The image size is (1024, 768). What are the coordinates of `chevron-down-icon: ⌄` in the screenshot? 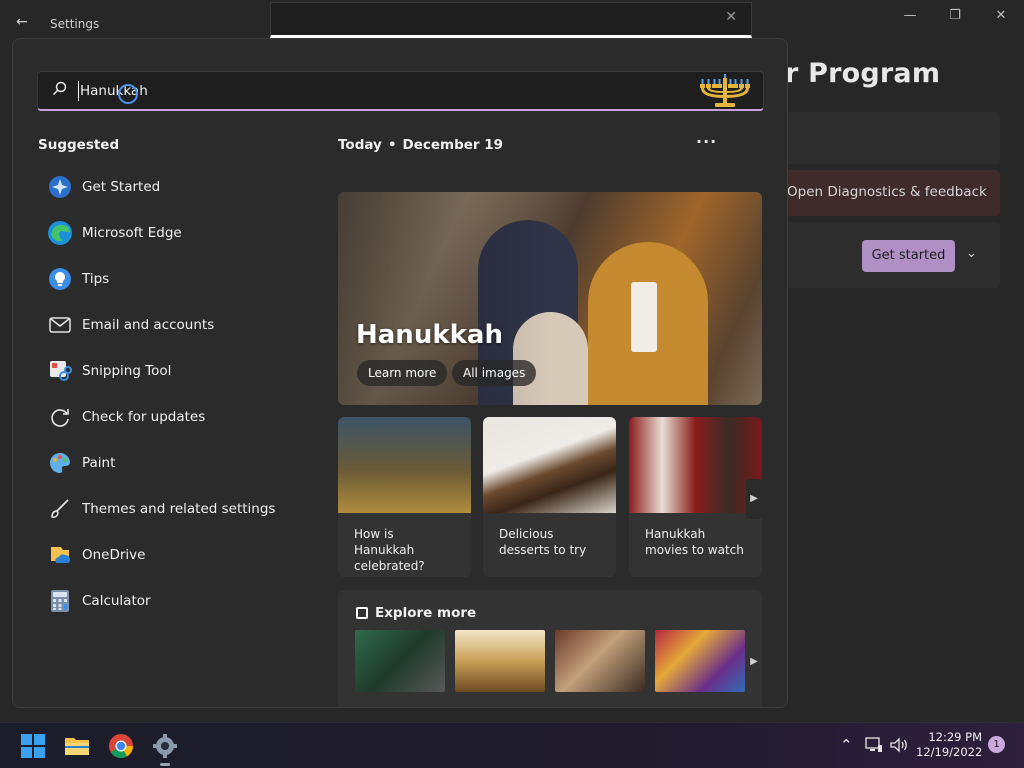 It's located at (971, 253).